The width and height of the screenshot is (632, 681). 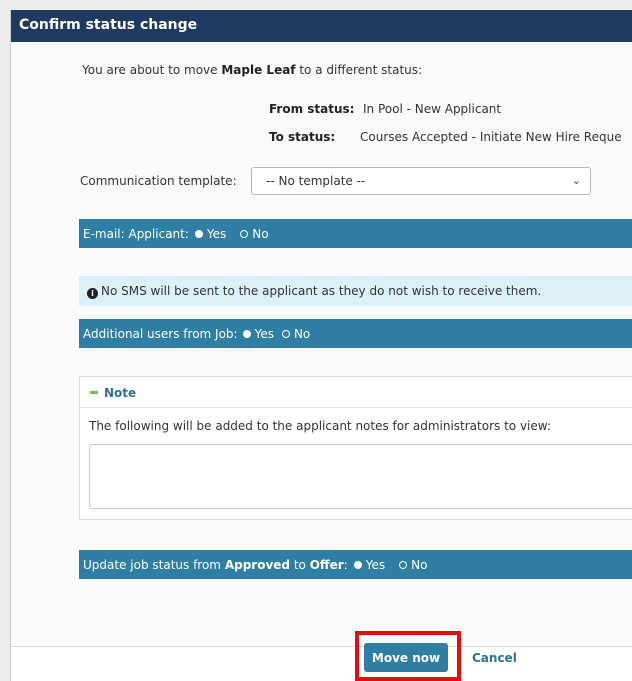 I want to click on note-title: Note, so click(x=120, y=393).